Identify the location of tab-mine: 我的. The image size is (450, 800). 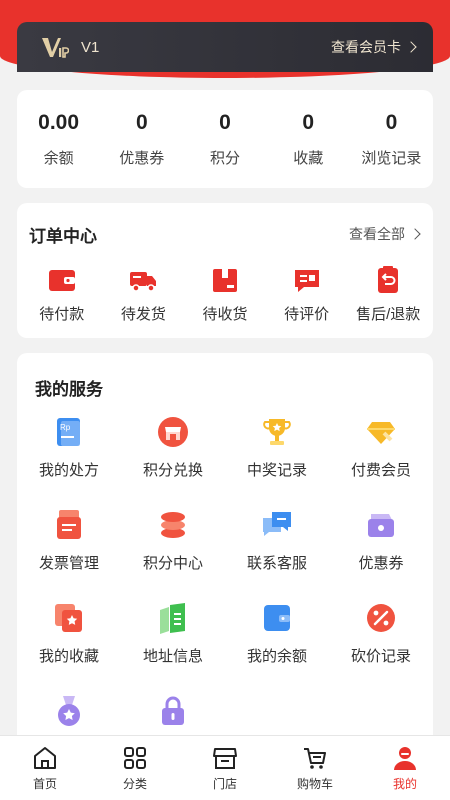
(405, 768).